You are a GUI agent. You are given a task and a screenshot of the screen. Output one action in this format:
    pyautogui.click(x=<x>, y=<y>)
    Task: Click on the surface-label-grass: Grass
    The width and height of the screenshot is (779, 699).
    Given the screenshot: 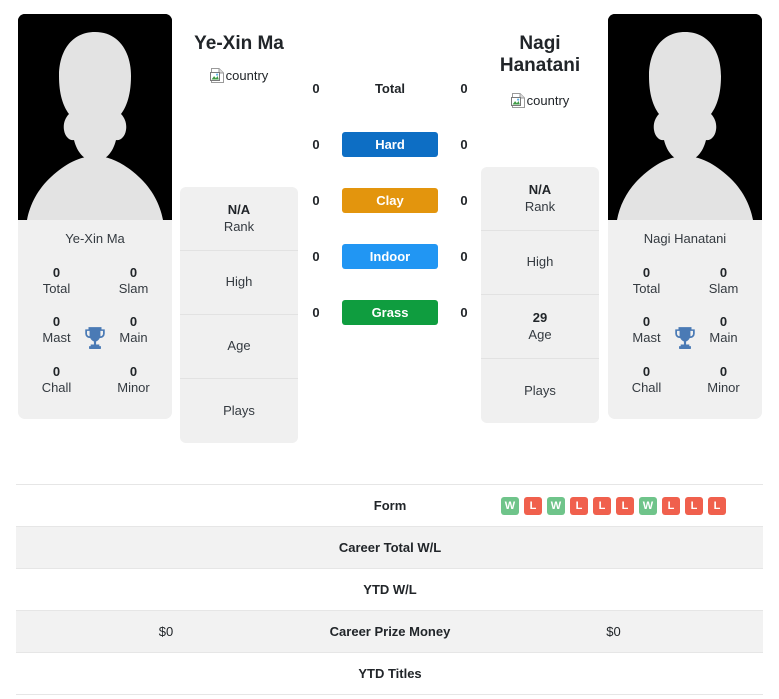 What is the action you would take?
    pyautogui.click(x=390, y=312)
    